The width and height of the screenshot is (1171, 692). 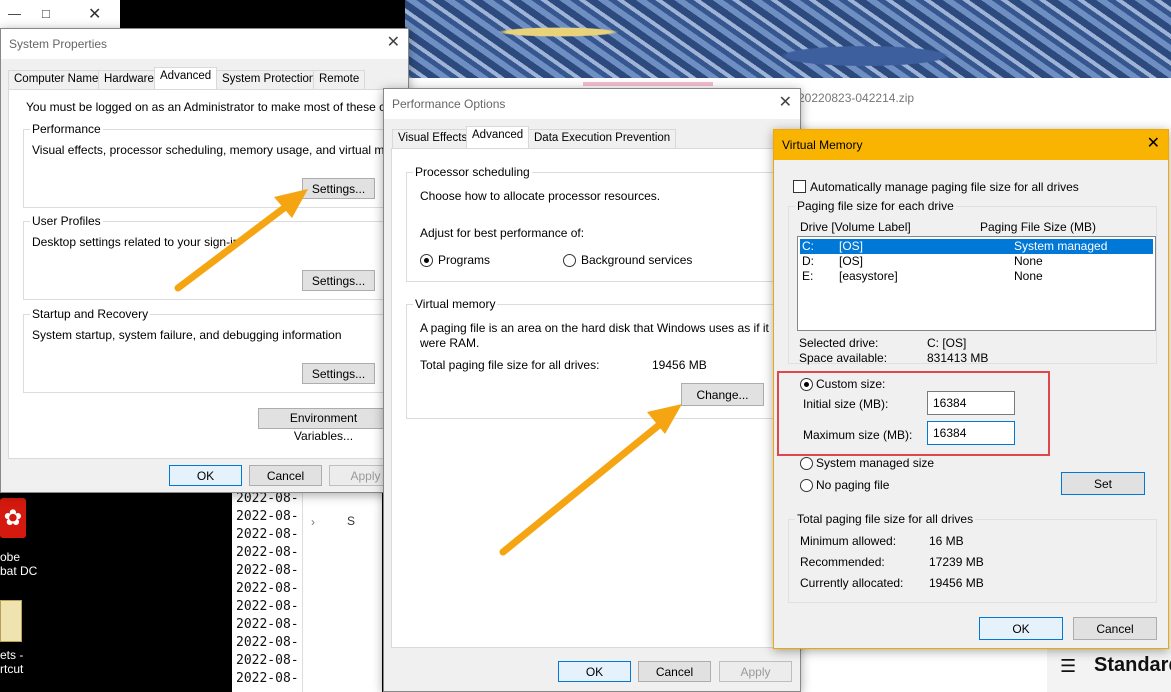 I want to click on recommended-value: 17239 MB, so click(x=956, y=562).